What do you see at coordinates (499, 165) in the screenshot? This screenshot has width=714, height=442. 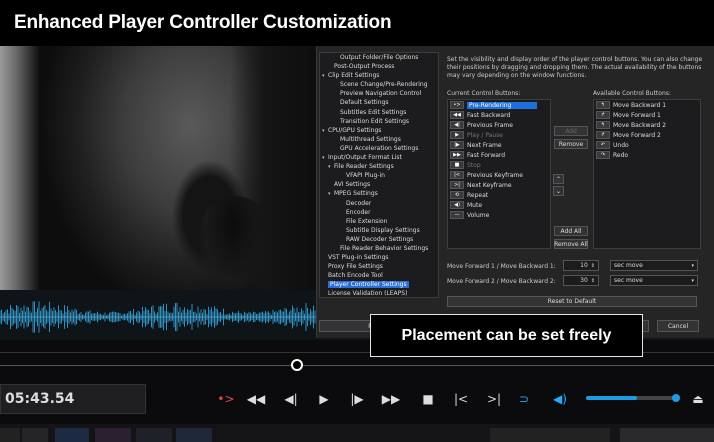 I see `control-button-item: ■ Stop` at bounding box center [499, 165].